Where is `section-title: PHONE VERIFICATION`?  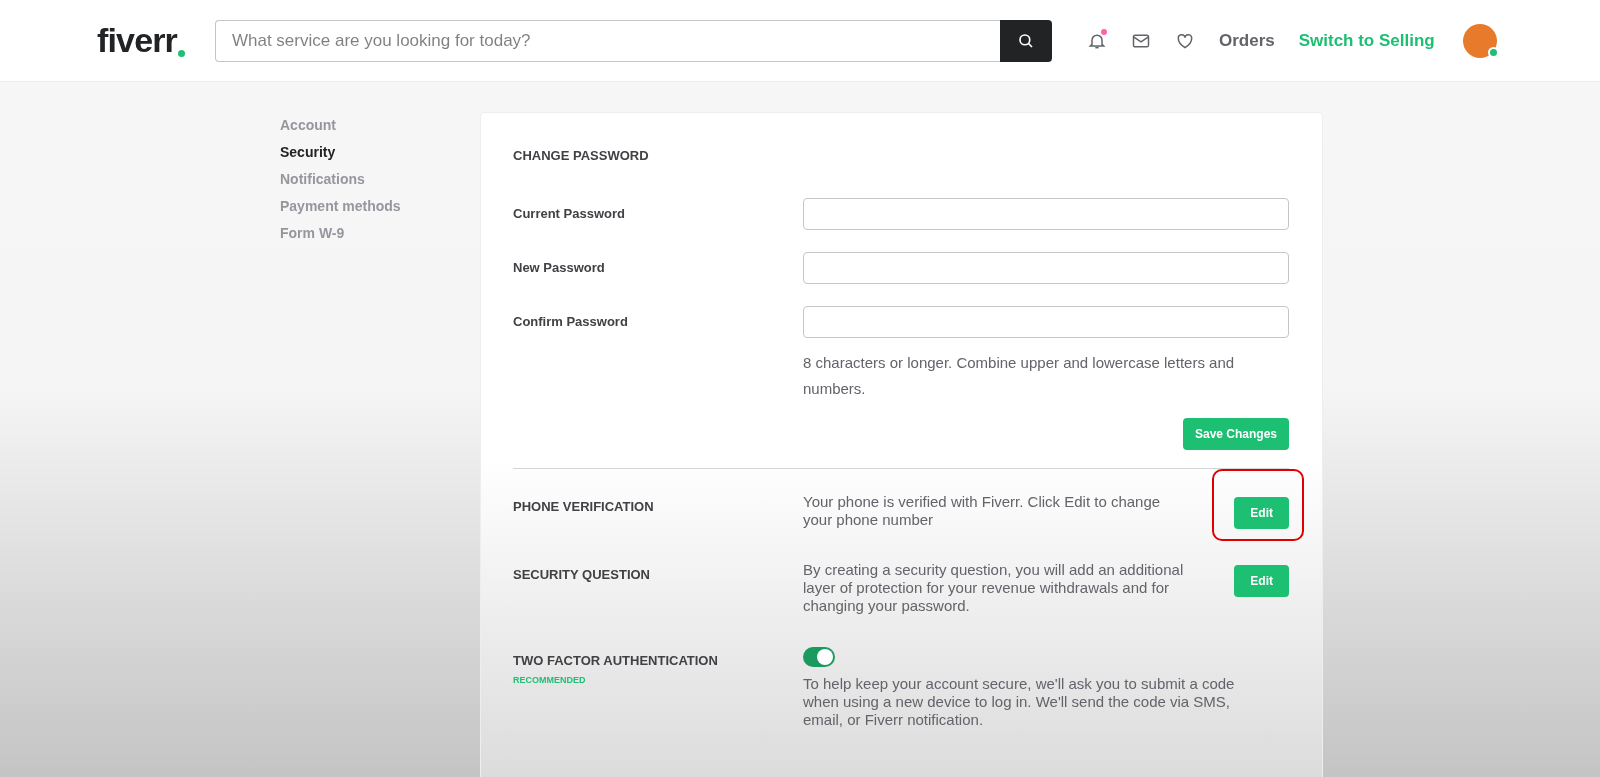
section-title: PHONE VERIFICATION is located at coordinates (584, 506).